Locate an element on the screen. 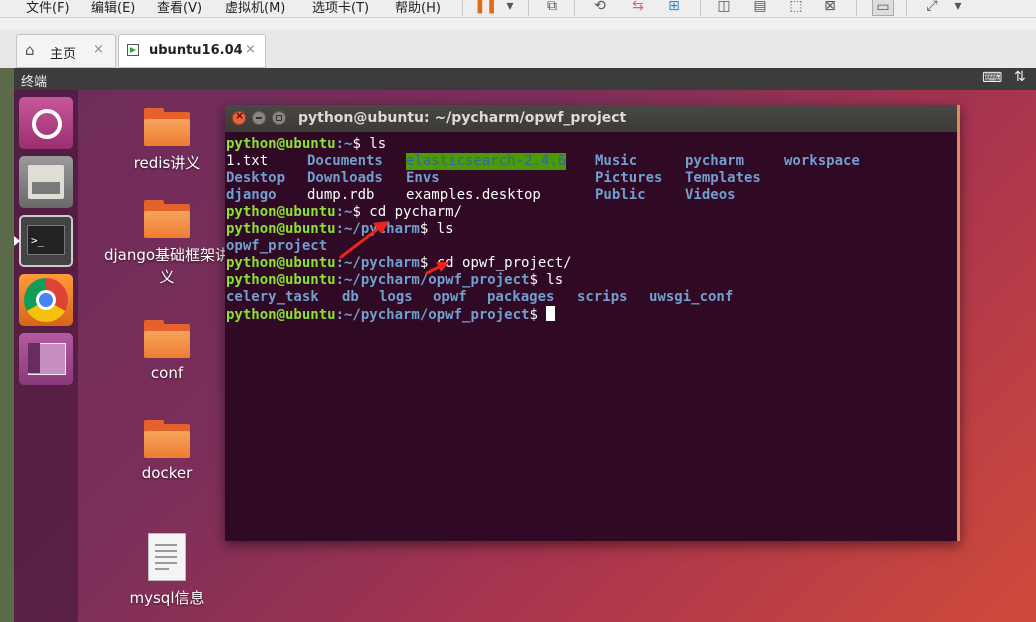  stretch-guest-icon: ⤢ is located at coordinates (932, 7).